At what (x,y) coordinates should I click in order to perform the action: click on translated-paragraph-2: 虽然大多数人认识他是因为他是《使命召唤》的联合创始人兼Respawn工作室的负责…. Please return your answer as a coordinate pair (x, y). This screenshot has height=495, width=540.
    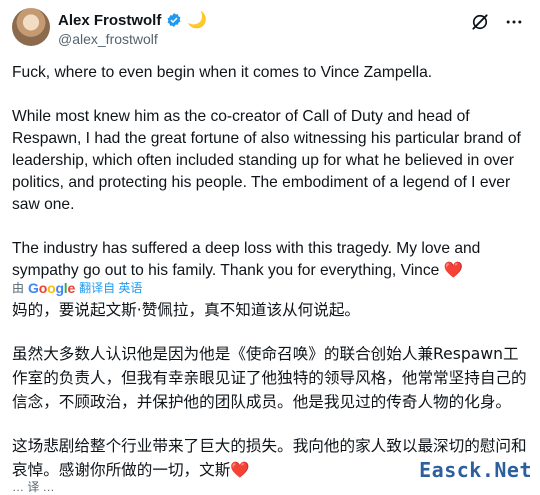
    Looking at the image, I should click on (269, 378).